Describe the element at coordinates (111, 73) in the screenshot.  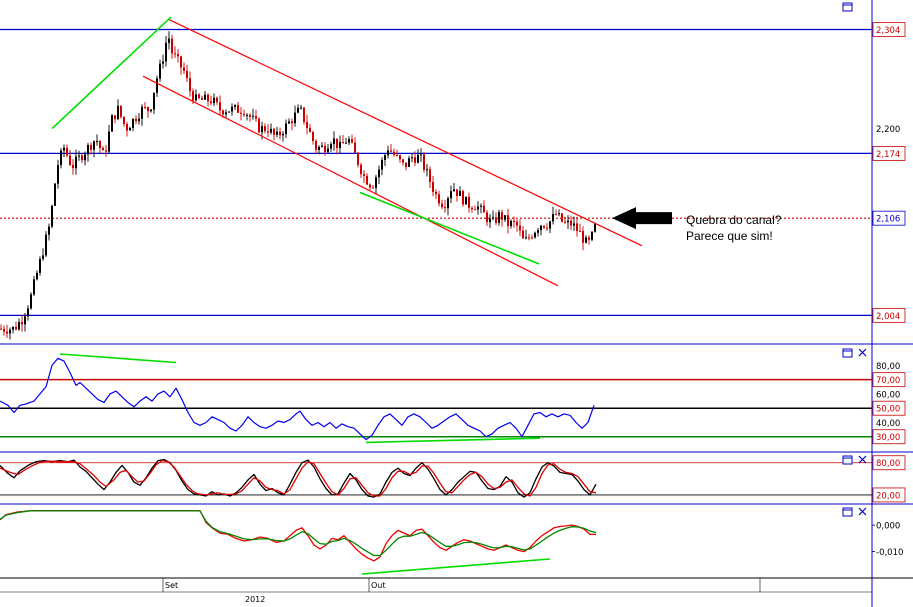
I see `trend-line` at that location.